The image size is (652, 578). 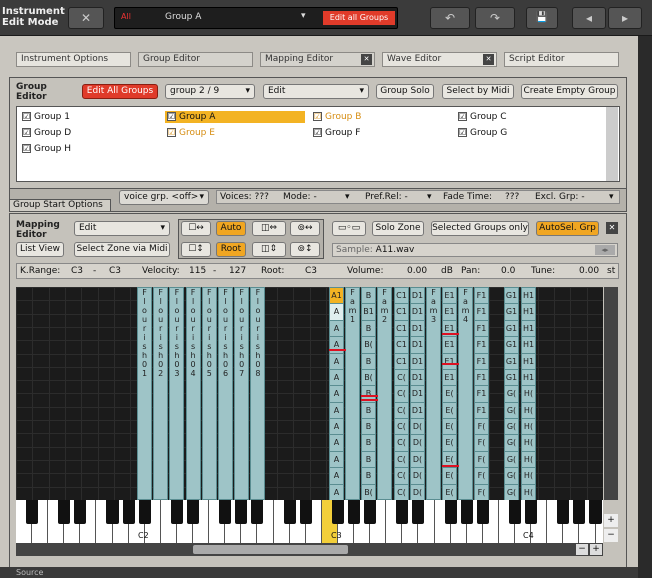 What do you see at coordinates (209, 393) in the screenshot?
I see `zone: Flourish05` at bounding box center [209, 393].